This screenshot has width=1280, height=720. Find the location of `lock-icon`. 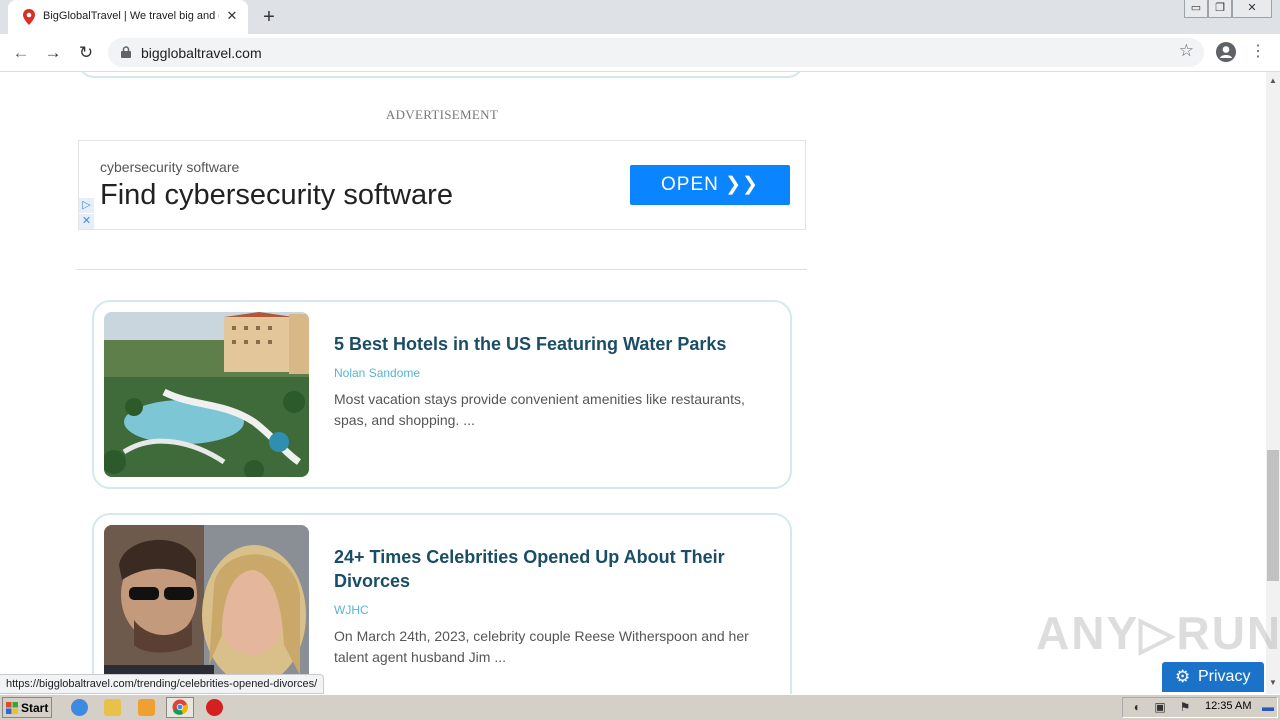

lock-icon is located at coordinates (126, 52).